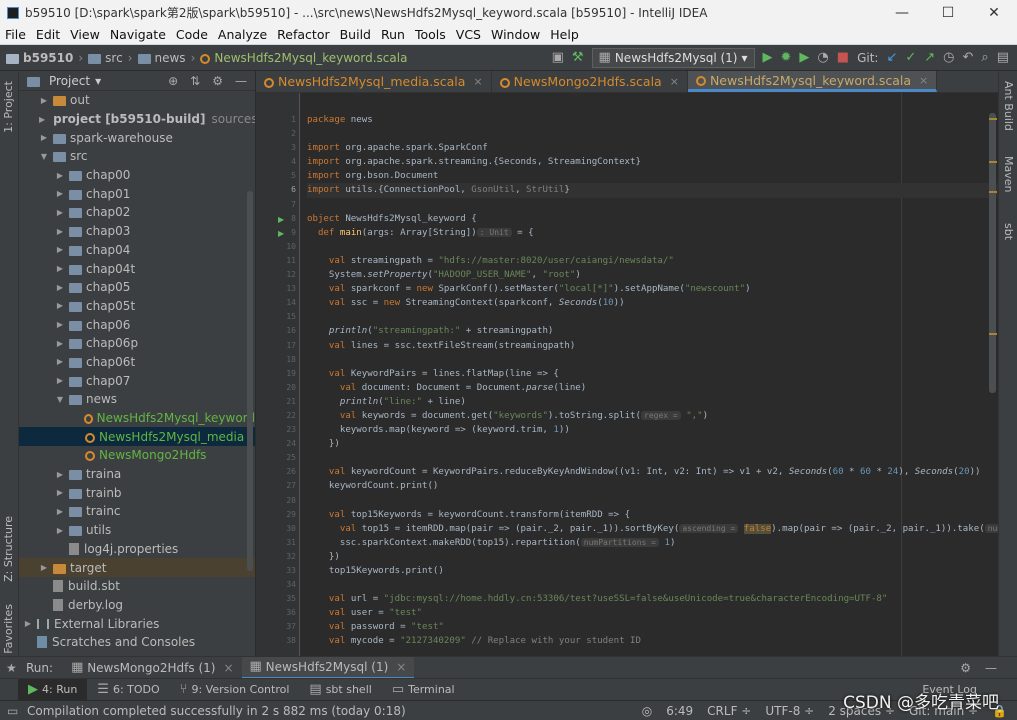  I want to click on tree-item: Scratches and Consoles, so click(137, 642).